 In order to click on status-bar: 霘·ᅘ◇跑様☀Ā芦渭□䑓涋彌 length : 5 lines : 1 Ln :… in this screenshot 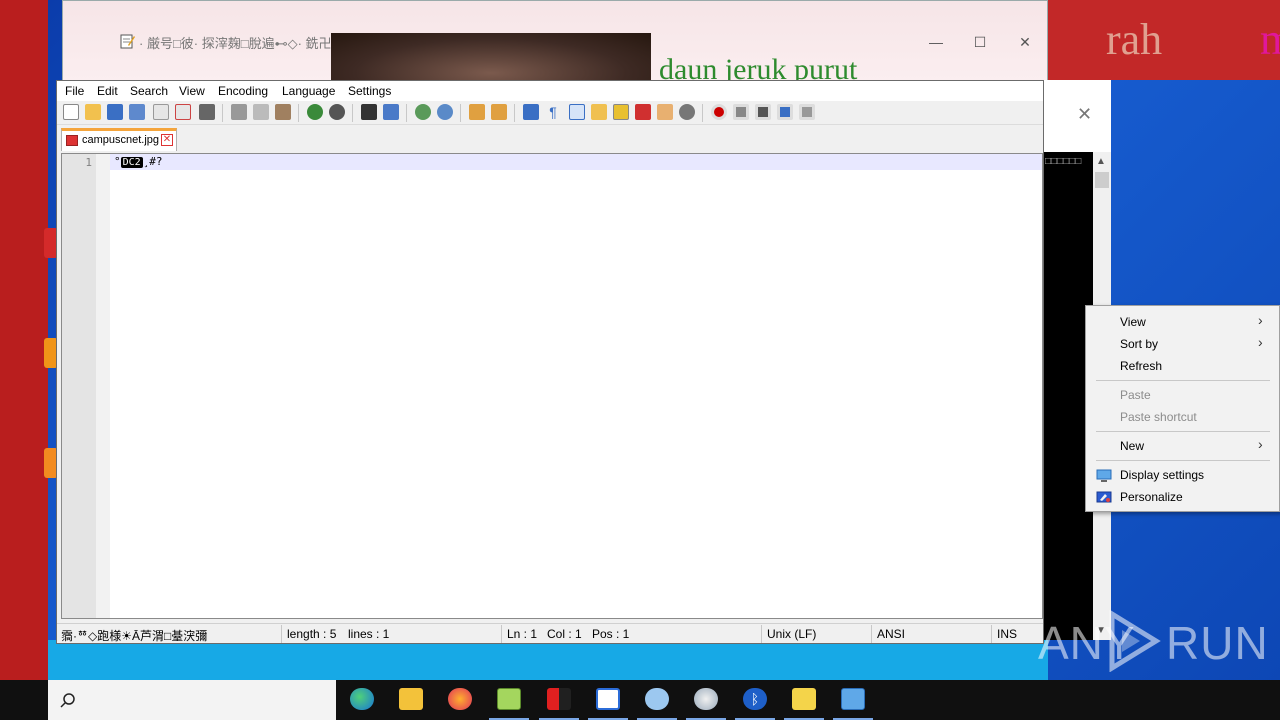, I will do `click(550, 633)`.